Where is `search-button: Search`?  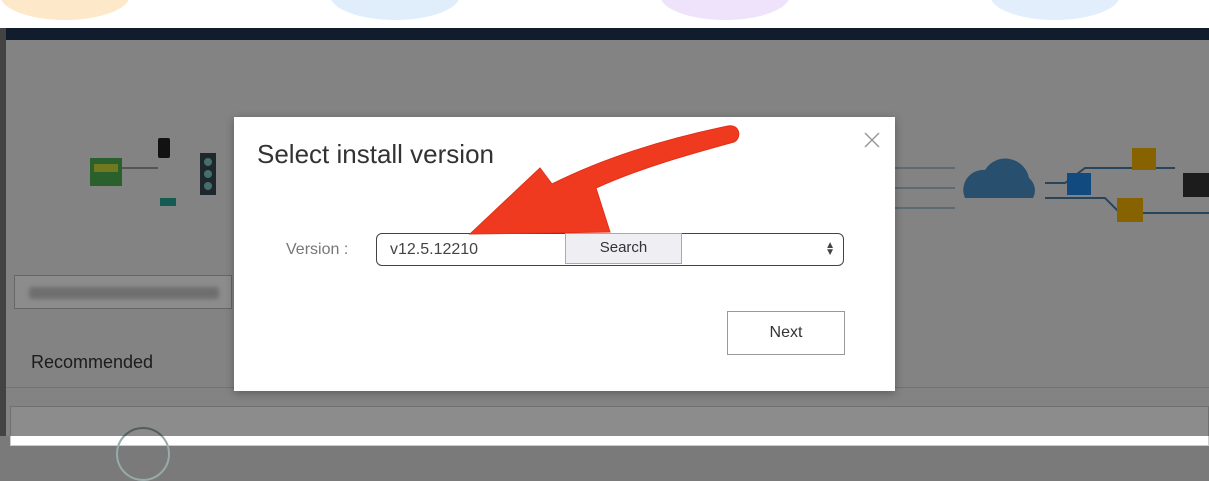
search-button: Search is located at coordinates (623, 248).